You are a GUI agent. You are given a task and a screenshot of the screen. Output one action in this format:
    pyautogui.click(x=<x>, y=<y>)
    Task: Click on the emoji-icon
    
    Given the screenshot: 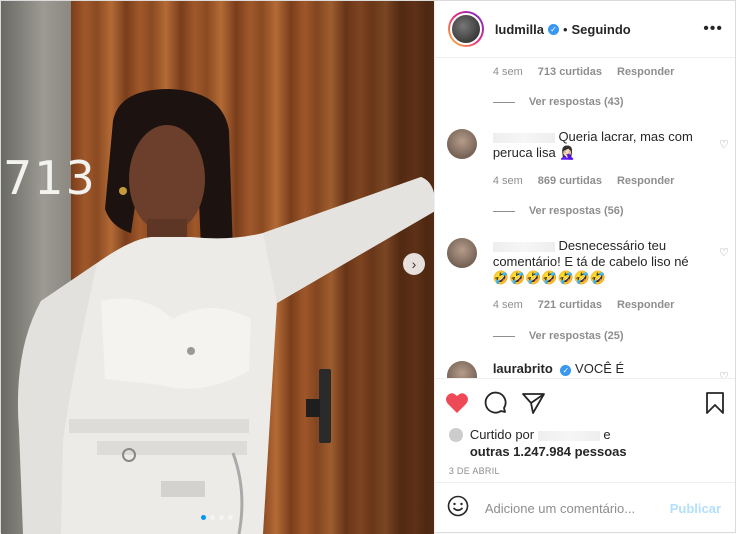 What is the action you would take?
    pyautogui.click(x=458, y=508)
    